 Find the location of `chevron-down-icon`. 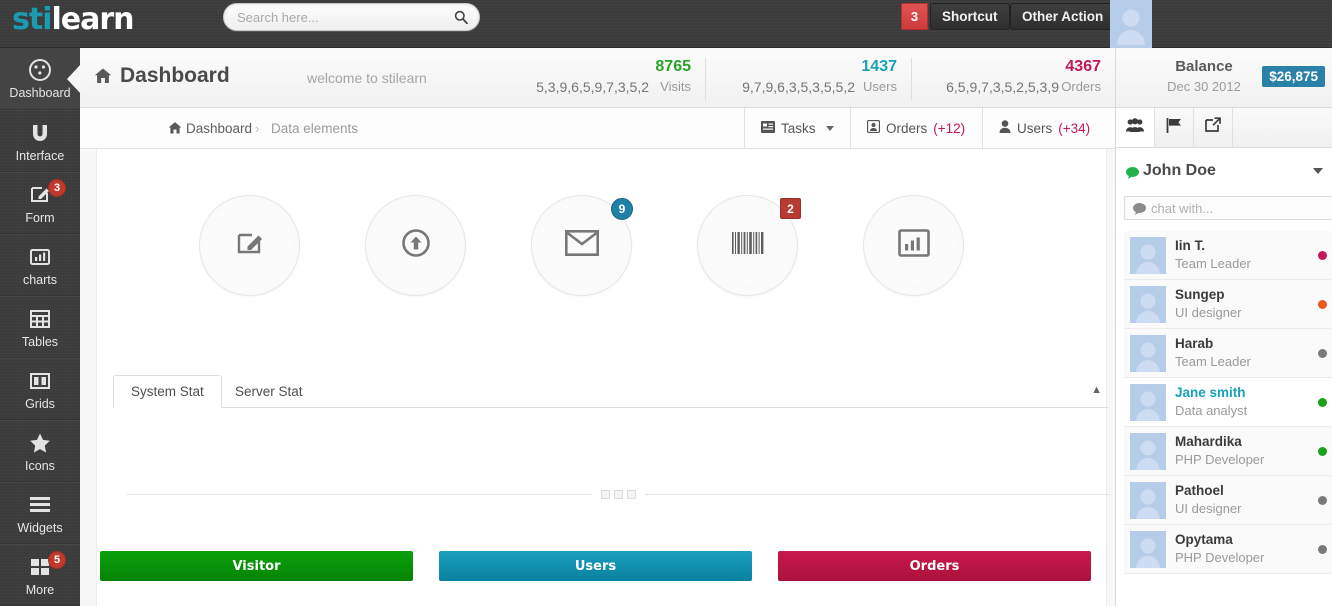

chevron-down-icon is located at coordinates (1318, 171).